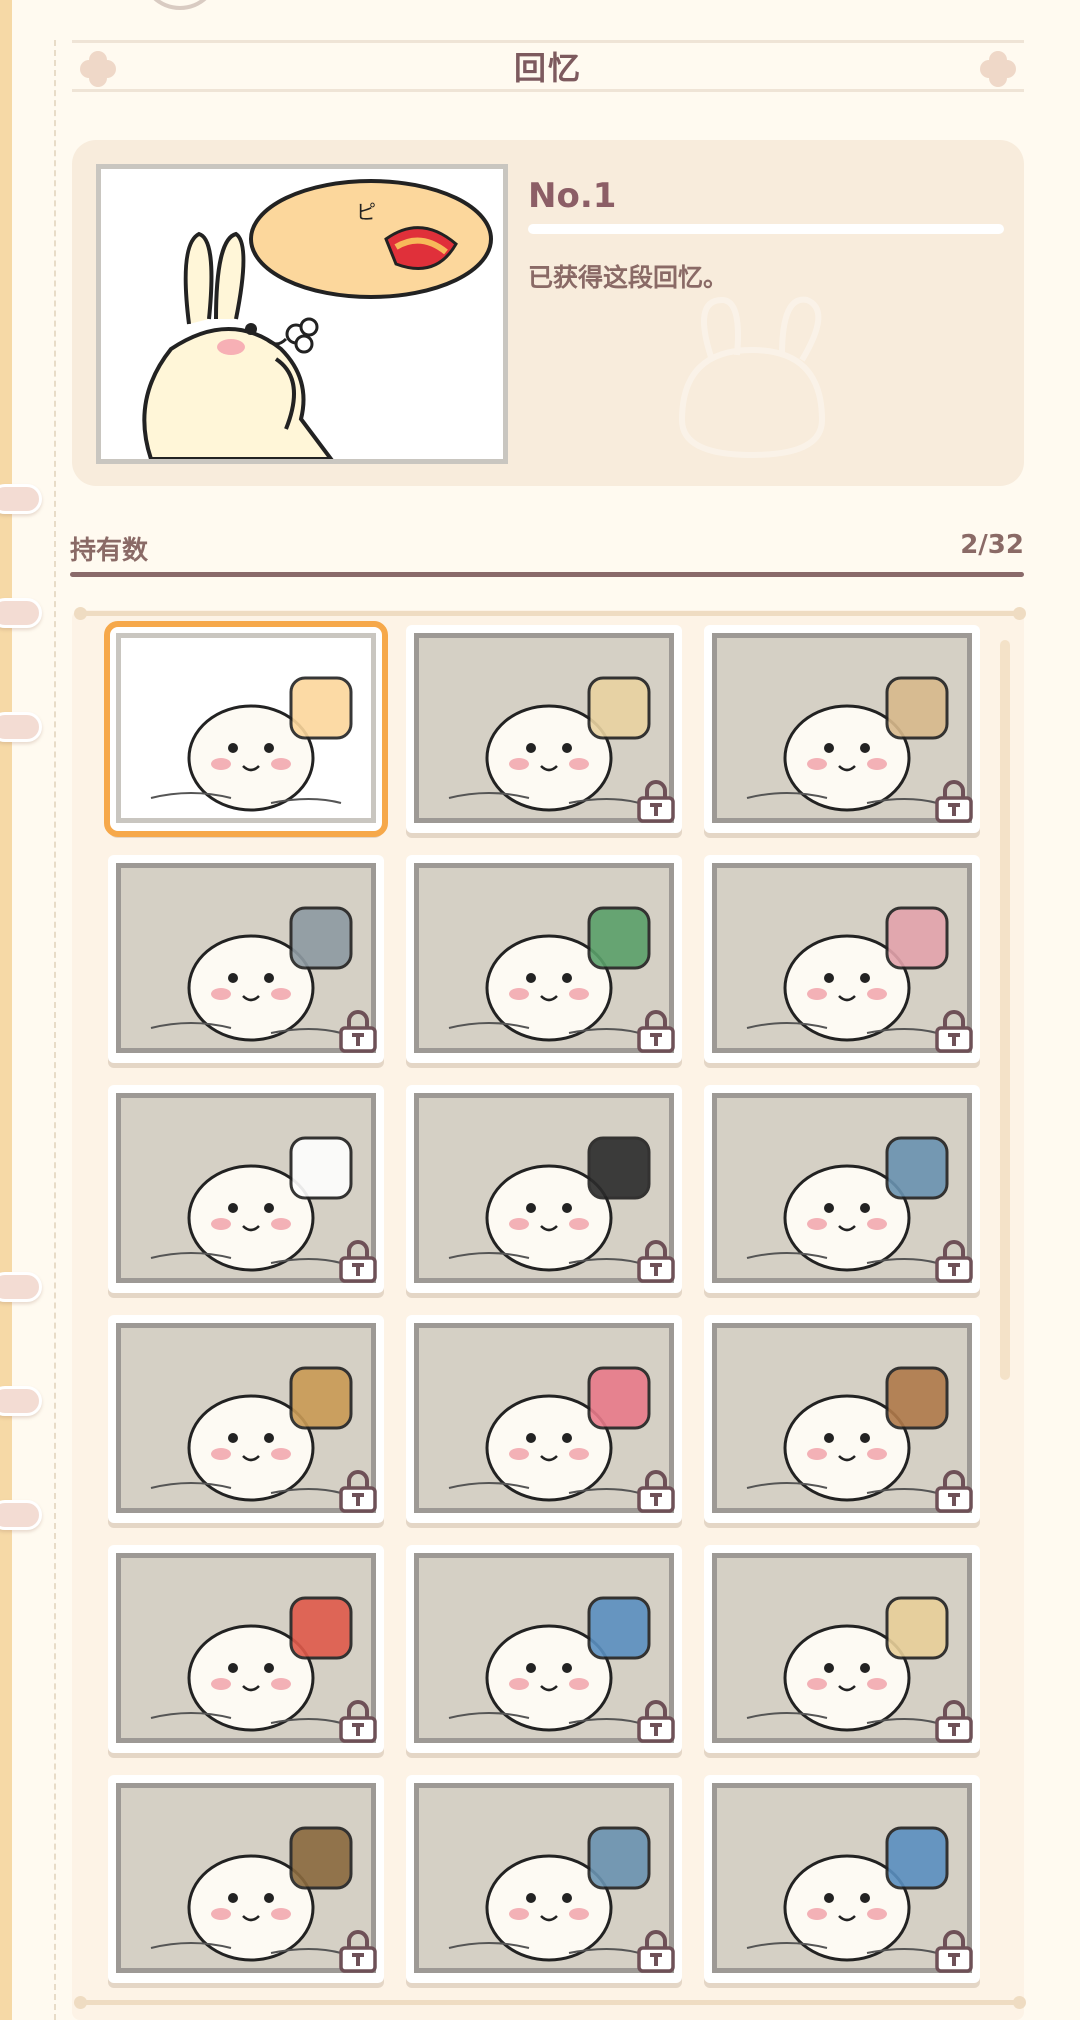 This screenshot has width=1080, height=2020. I want to click on header-bar: 回忆, so click(548, 66).